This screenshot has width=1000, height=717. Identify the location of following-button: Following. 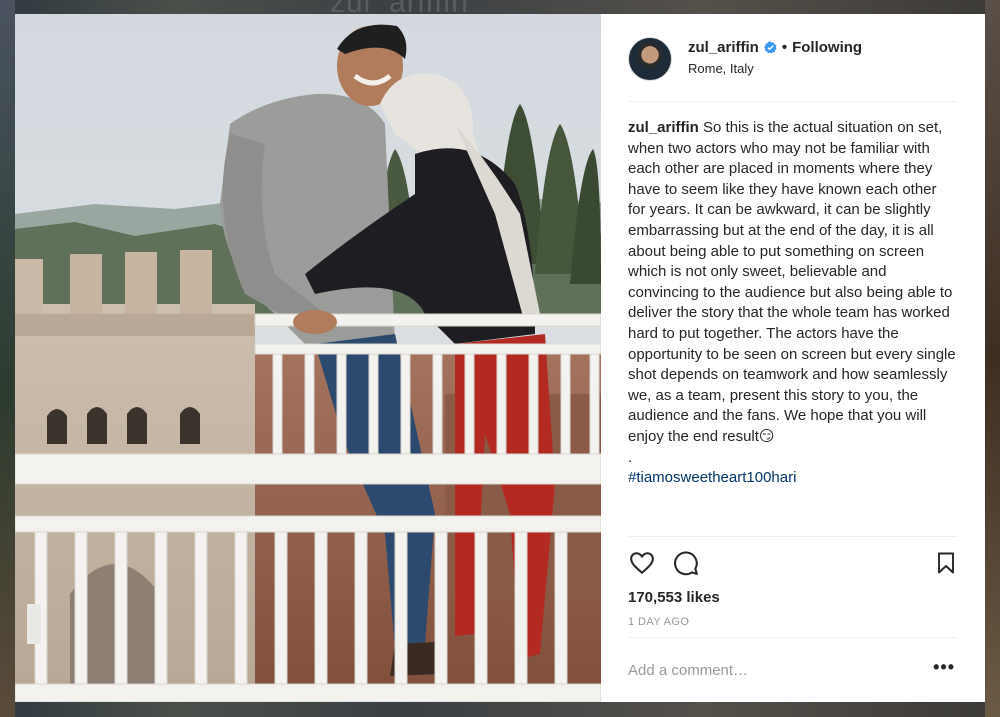
(827, 47).